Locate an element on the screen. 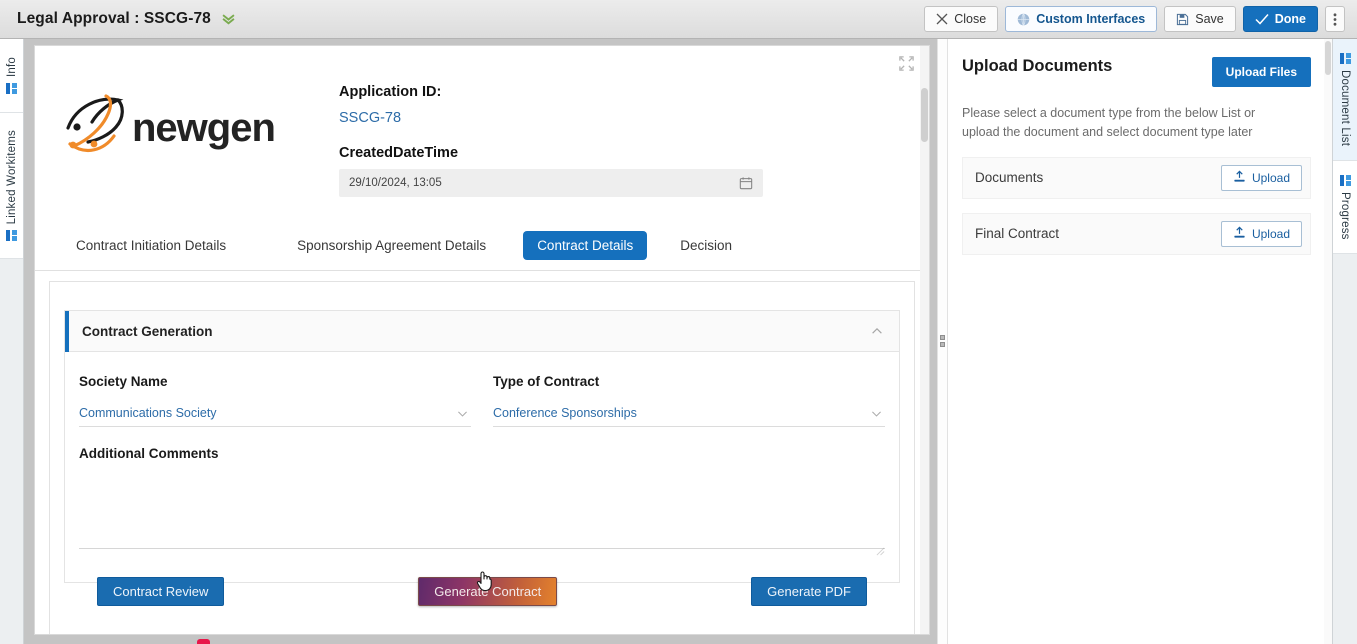 The width and height of the screenshot is (1357, 644). accordion-title: Contract Generation is located at coordinates (147, 331).